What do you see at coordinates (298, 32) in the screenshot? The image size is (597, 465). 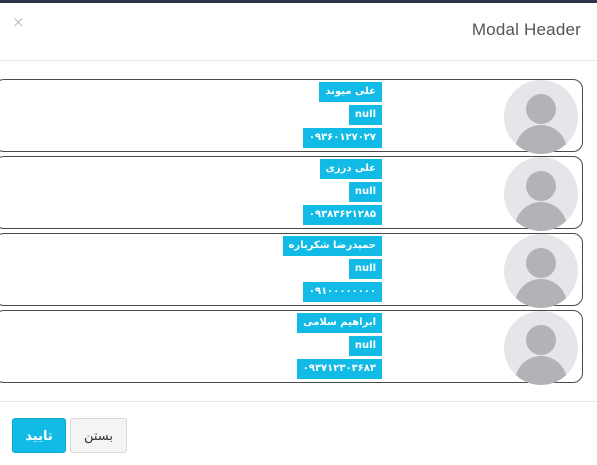 I see `modal-header: × Modal Header` at bounding box center [298, 32].